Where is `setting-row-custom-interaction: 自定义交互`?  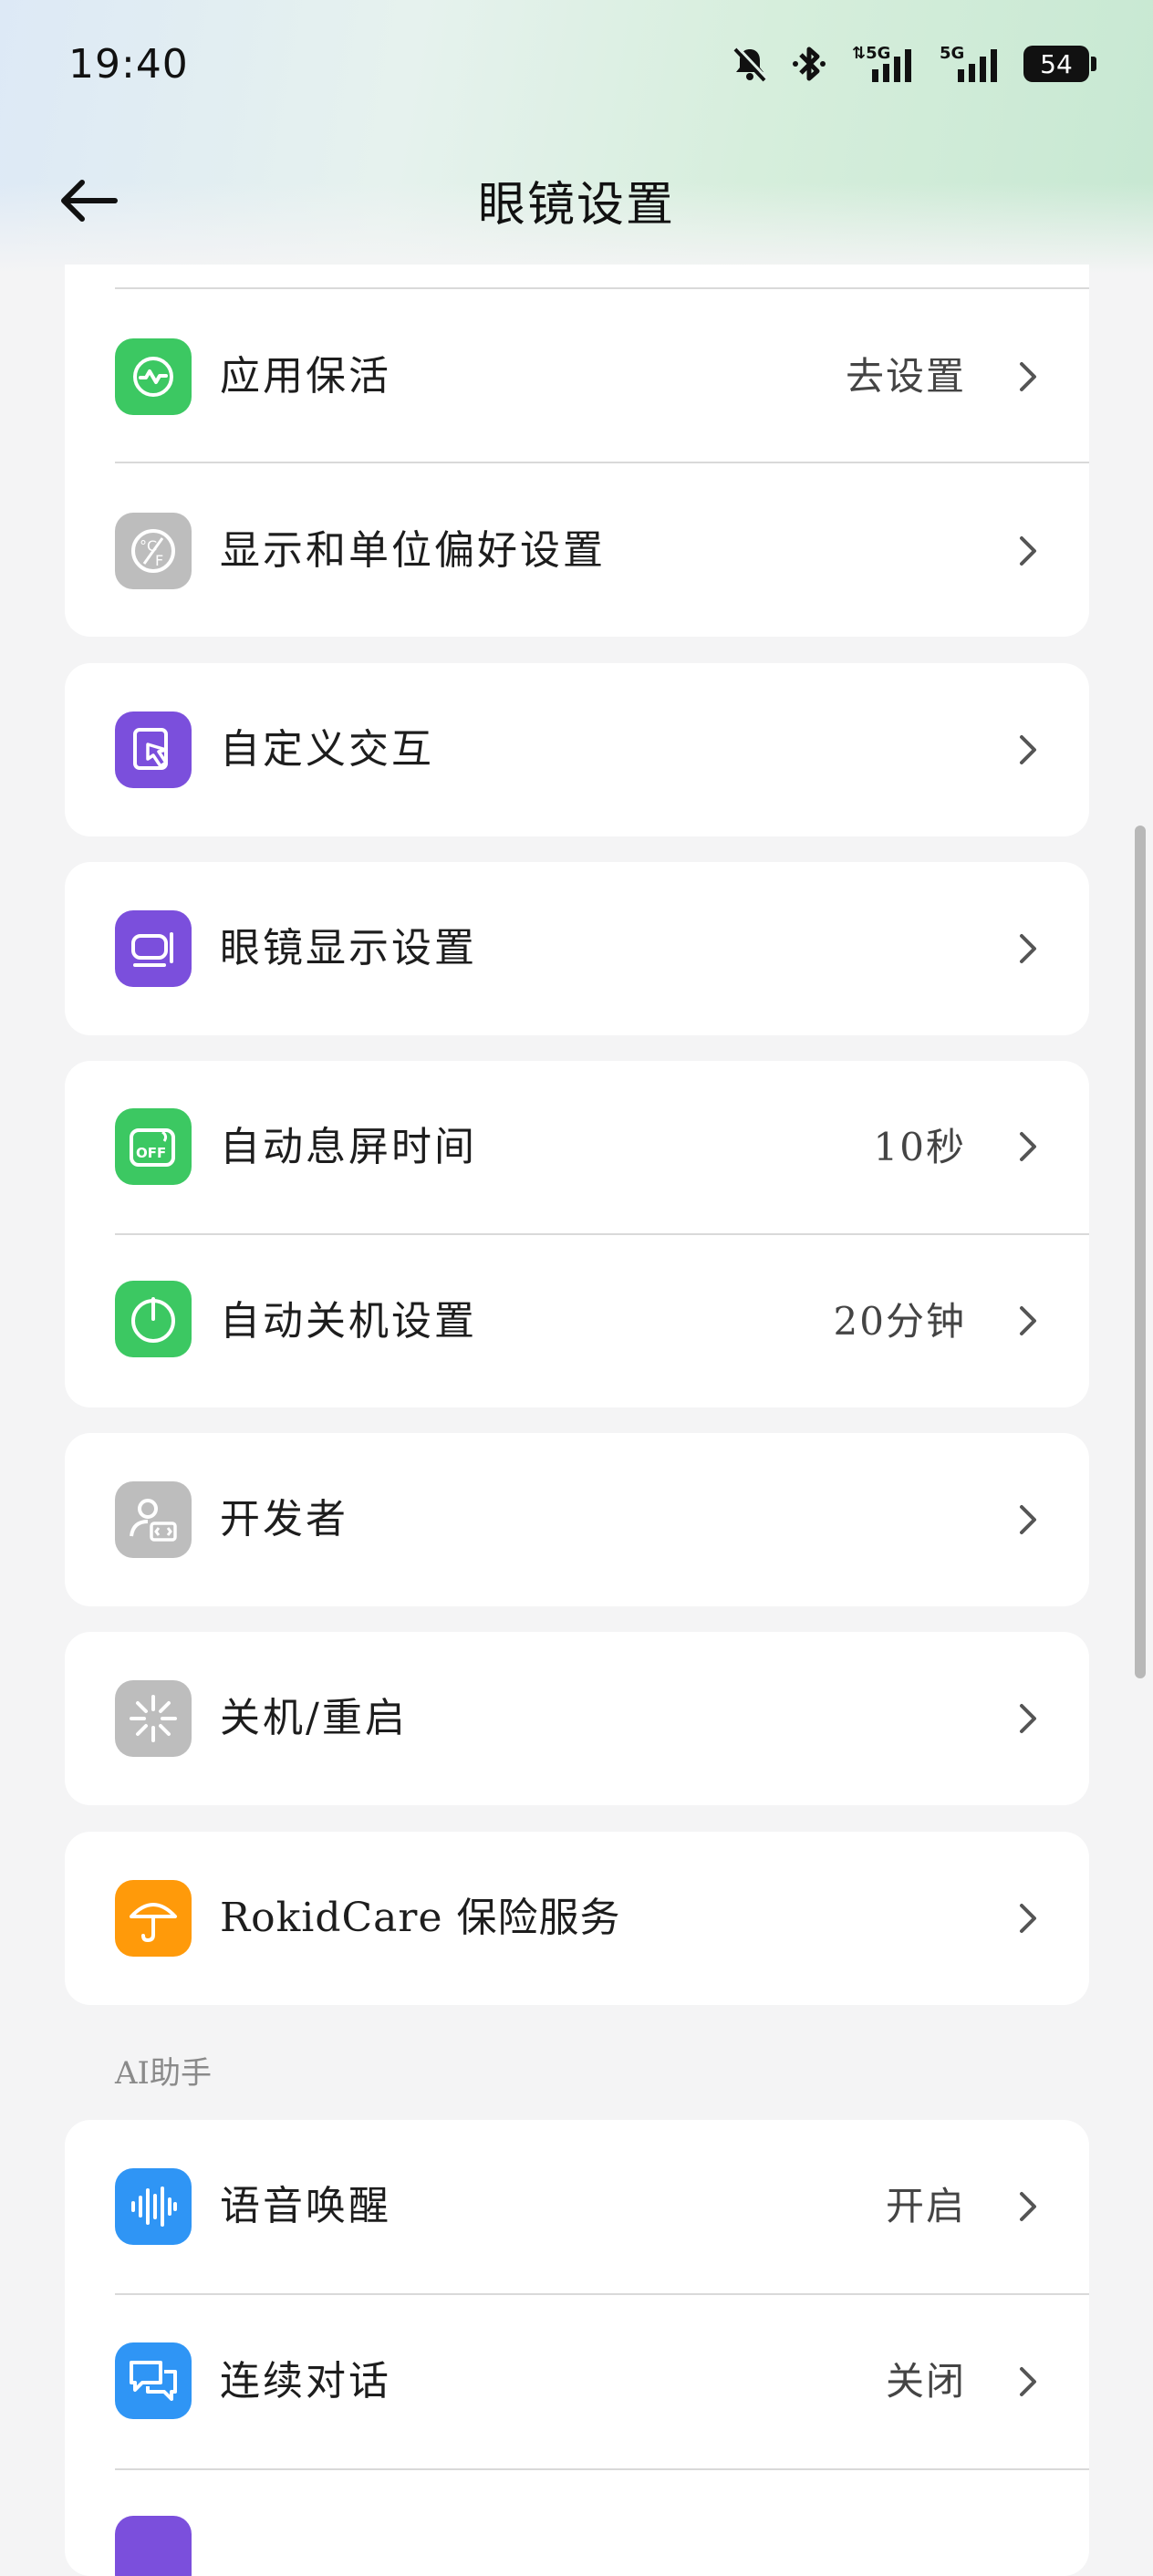 setting-row-custom-interaction: 自定义交互 is located at coordinates (577, 749).